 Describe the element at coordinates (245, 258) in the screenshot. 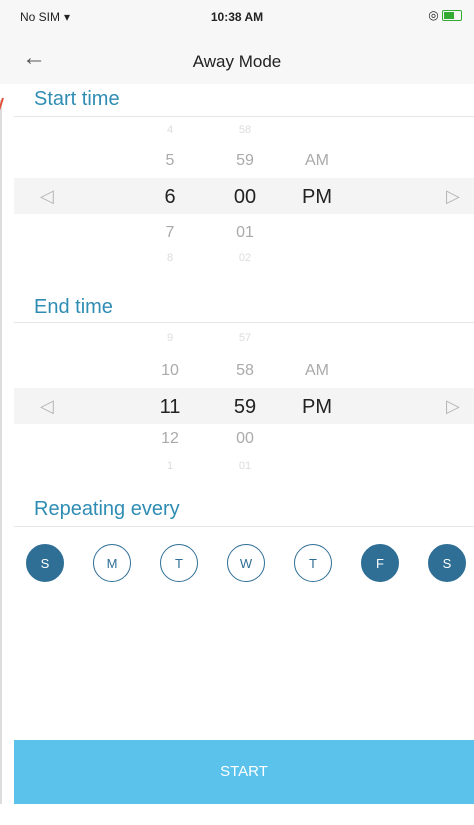

I see `minute-option: 02` at that location.